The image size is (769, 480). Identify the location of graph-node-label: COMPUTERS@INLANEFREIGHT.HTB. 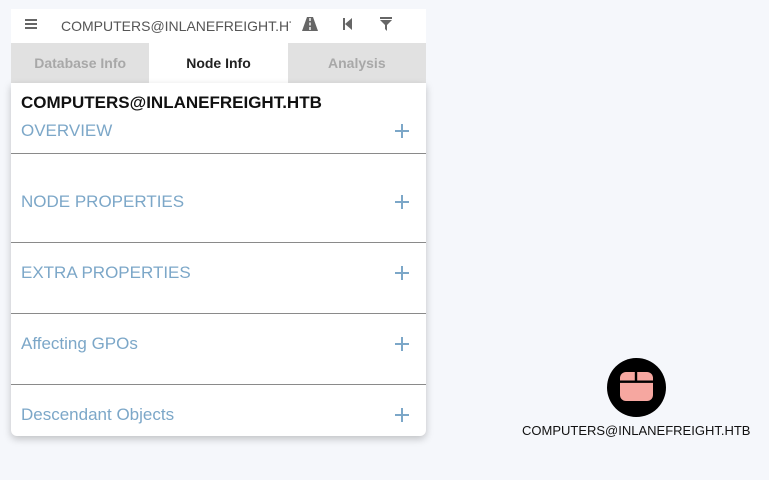
(636, 430).